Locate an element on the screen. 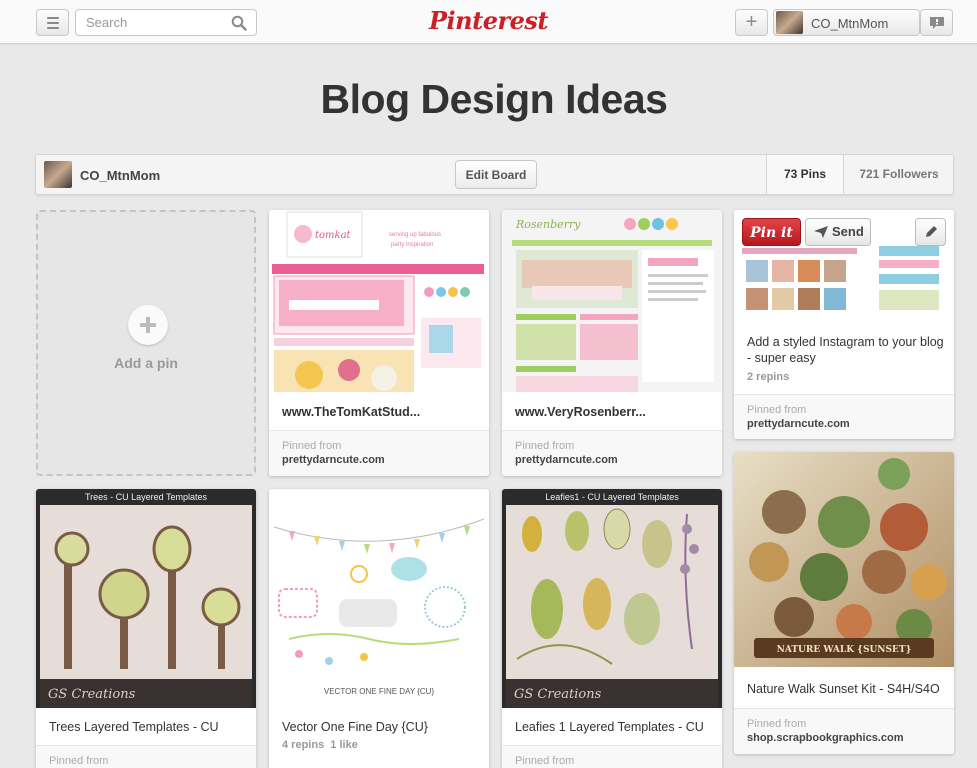  add-pin-card: Add a pin is located at coordinates (146, 343).